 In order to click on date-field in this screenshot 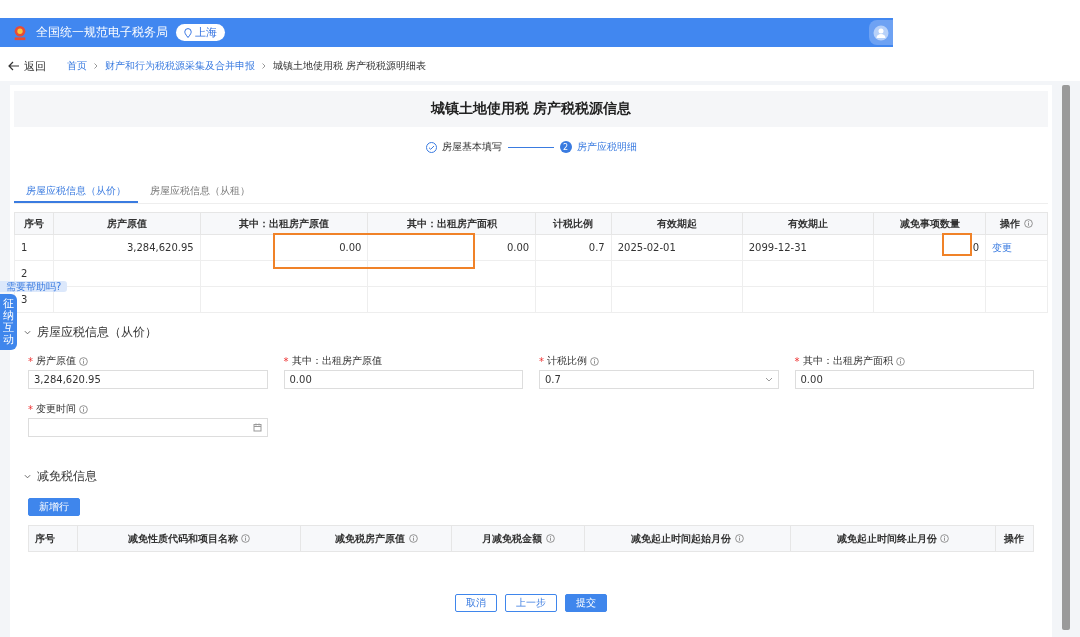, I will do `click(148, 427)`.